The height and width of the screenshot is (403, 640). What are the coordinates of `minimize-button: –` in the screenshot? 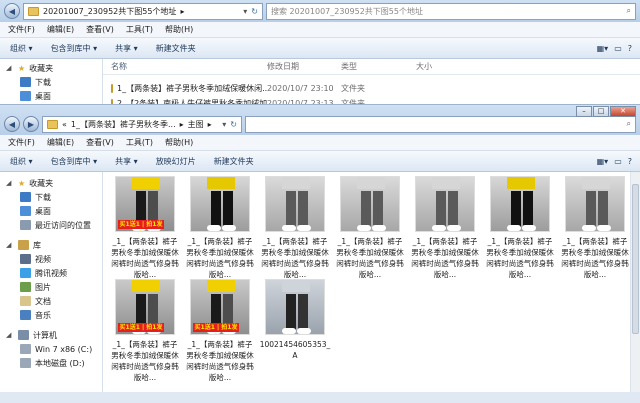 It's located at (584, 111).